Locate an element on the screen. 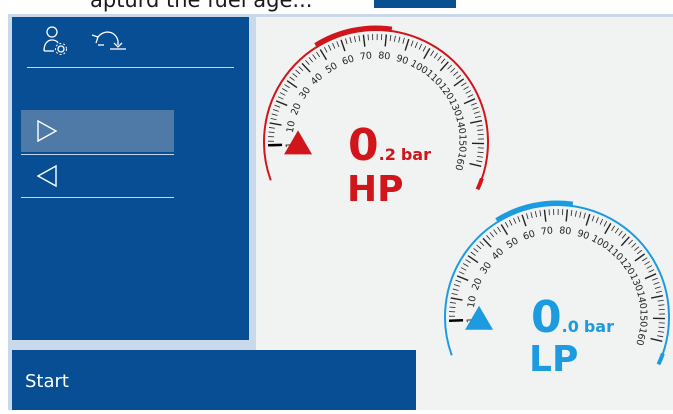 The height and width of the screenshot is (414, 673). lp-value-dec: .0 is located at coordinates (570, 326).